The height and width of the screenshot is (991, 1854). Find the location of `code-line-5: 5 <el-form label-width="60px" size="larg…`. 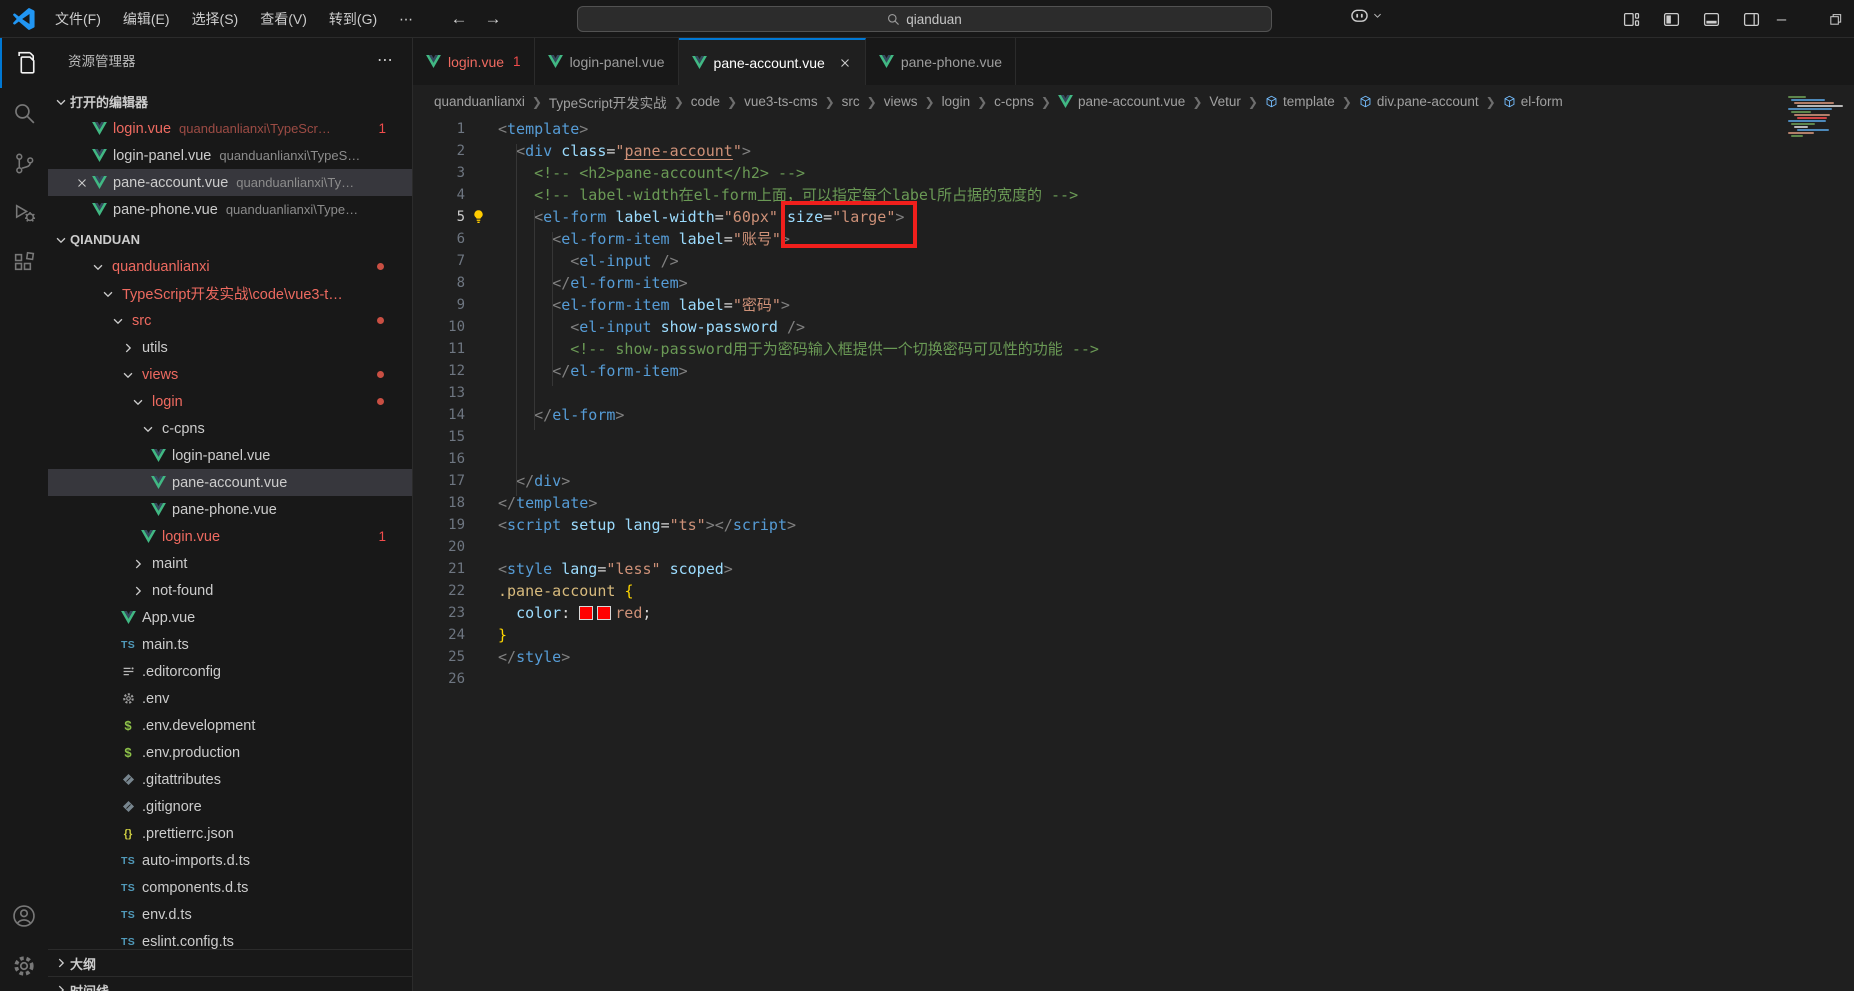

code-line-5: 5 <el-form label-width="60px" size="larg… is located at coordinates (1133, 217).